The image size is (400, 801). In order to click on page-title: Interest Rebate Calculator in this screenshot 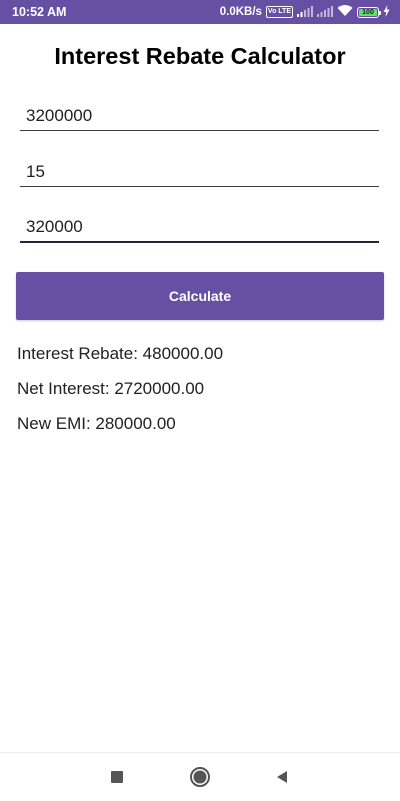, I will do `click(200, 56)`.